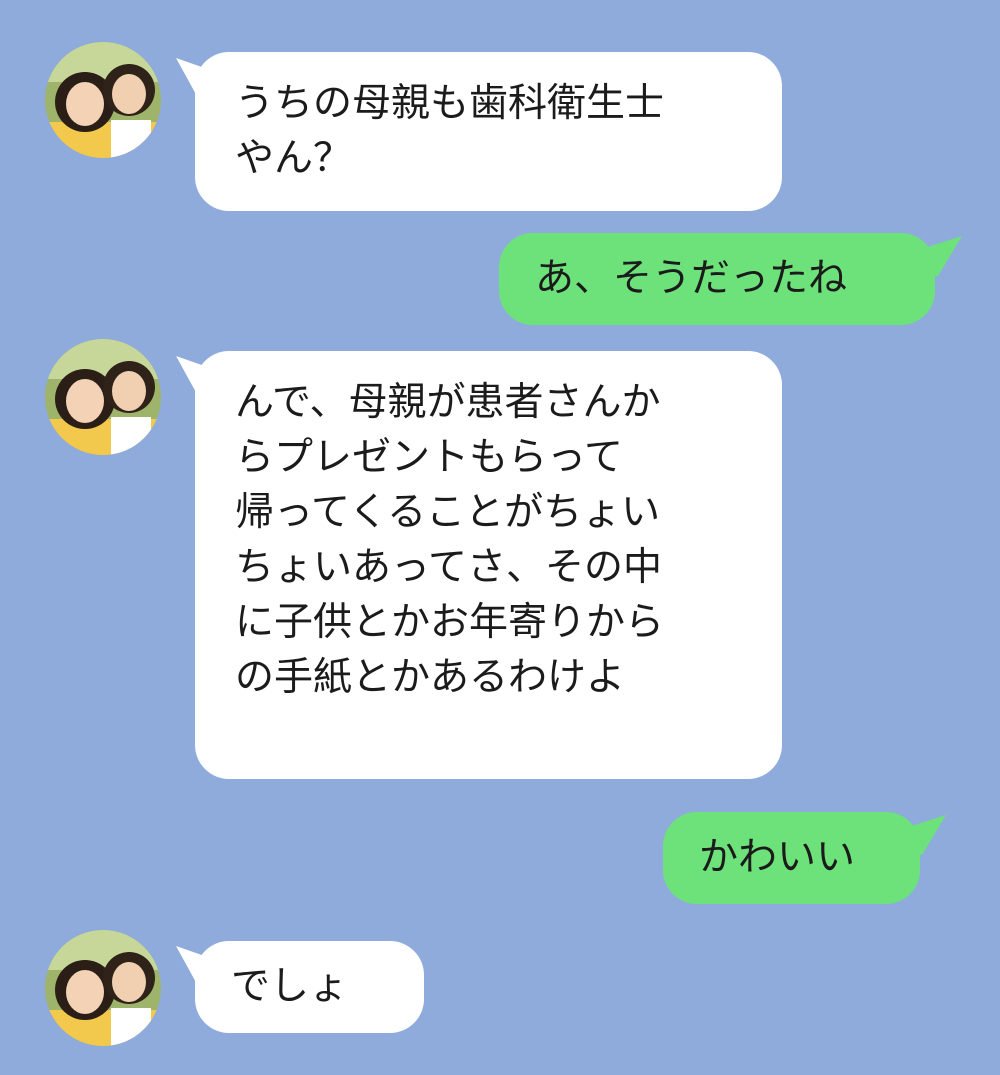 This screenshot has height=1075, width=1000. What do you see at coordinates (791, 858) in the screenshot?
I see `message-bubble: かわいい` at bounding box center [791, 858].